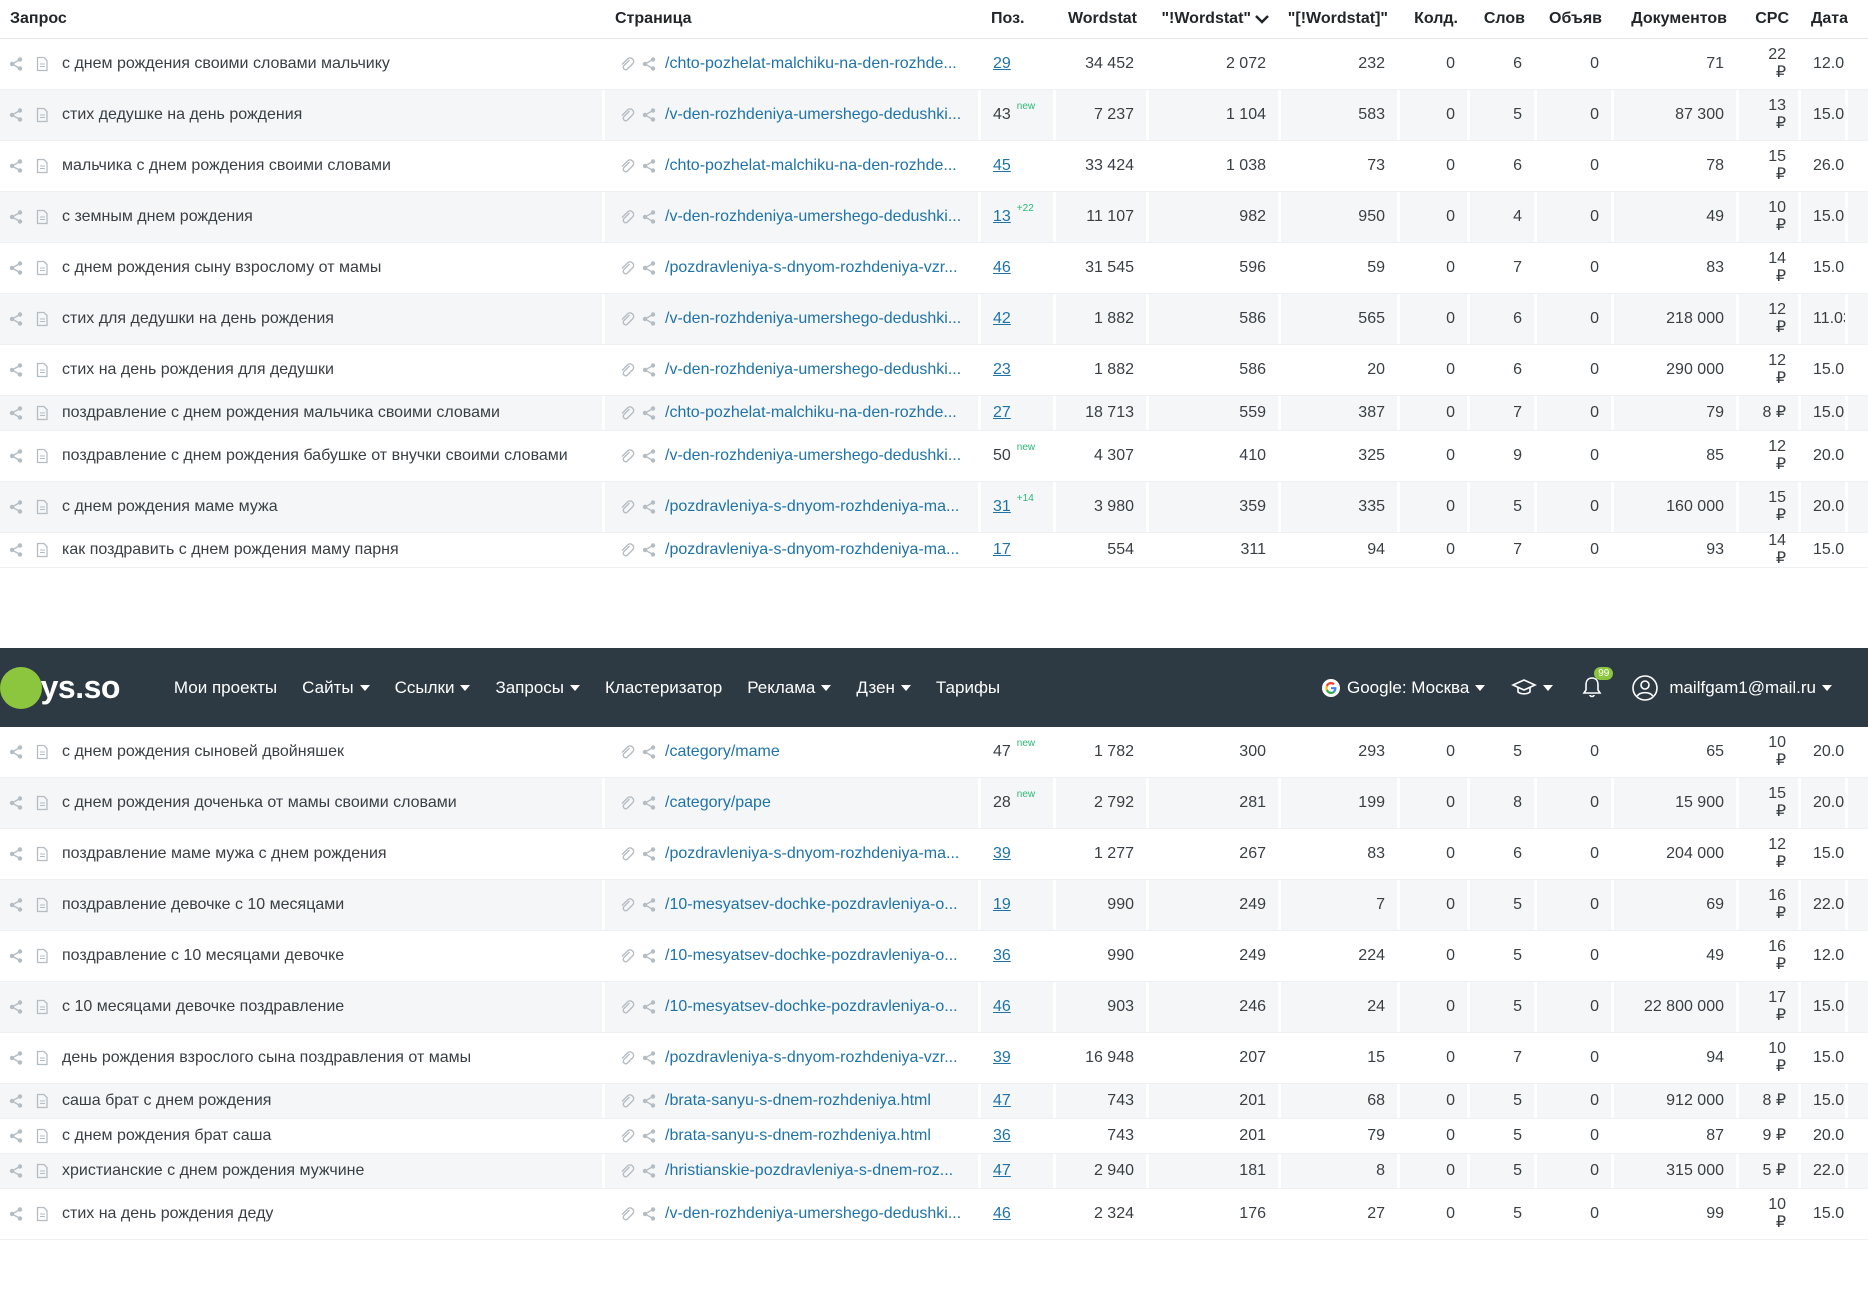 This screenshot has width=1868, height=1312. What do you see at coordinates (789, 688) in the screenshot?
I see `nav-item-5: Реклама` at bounding box center [789, 688].